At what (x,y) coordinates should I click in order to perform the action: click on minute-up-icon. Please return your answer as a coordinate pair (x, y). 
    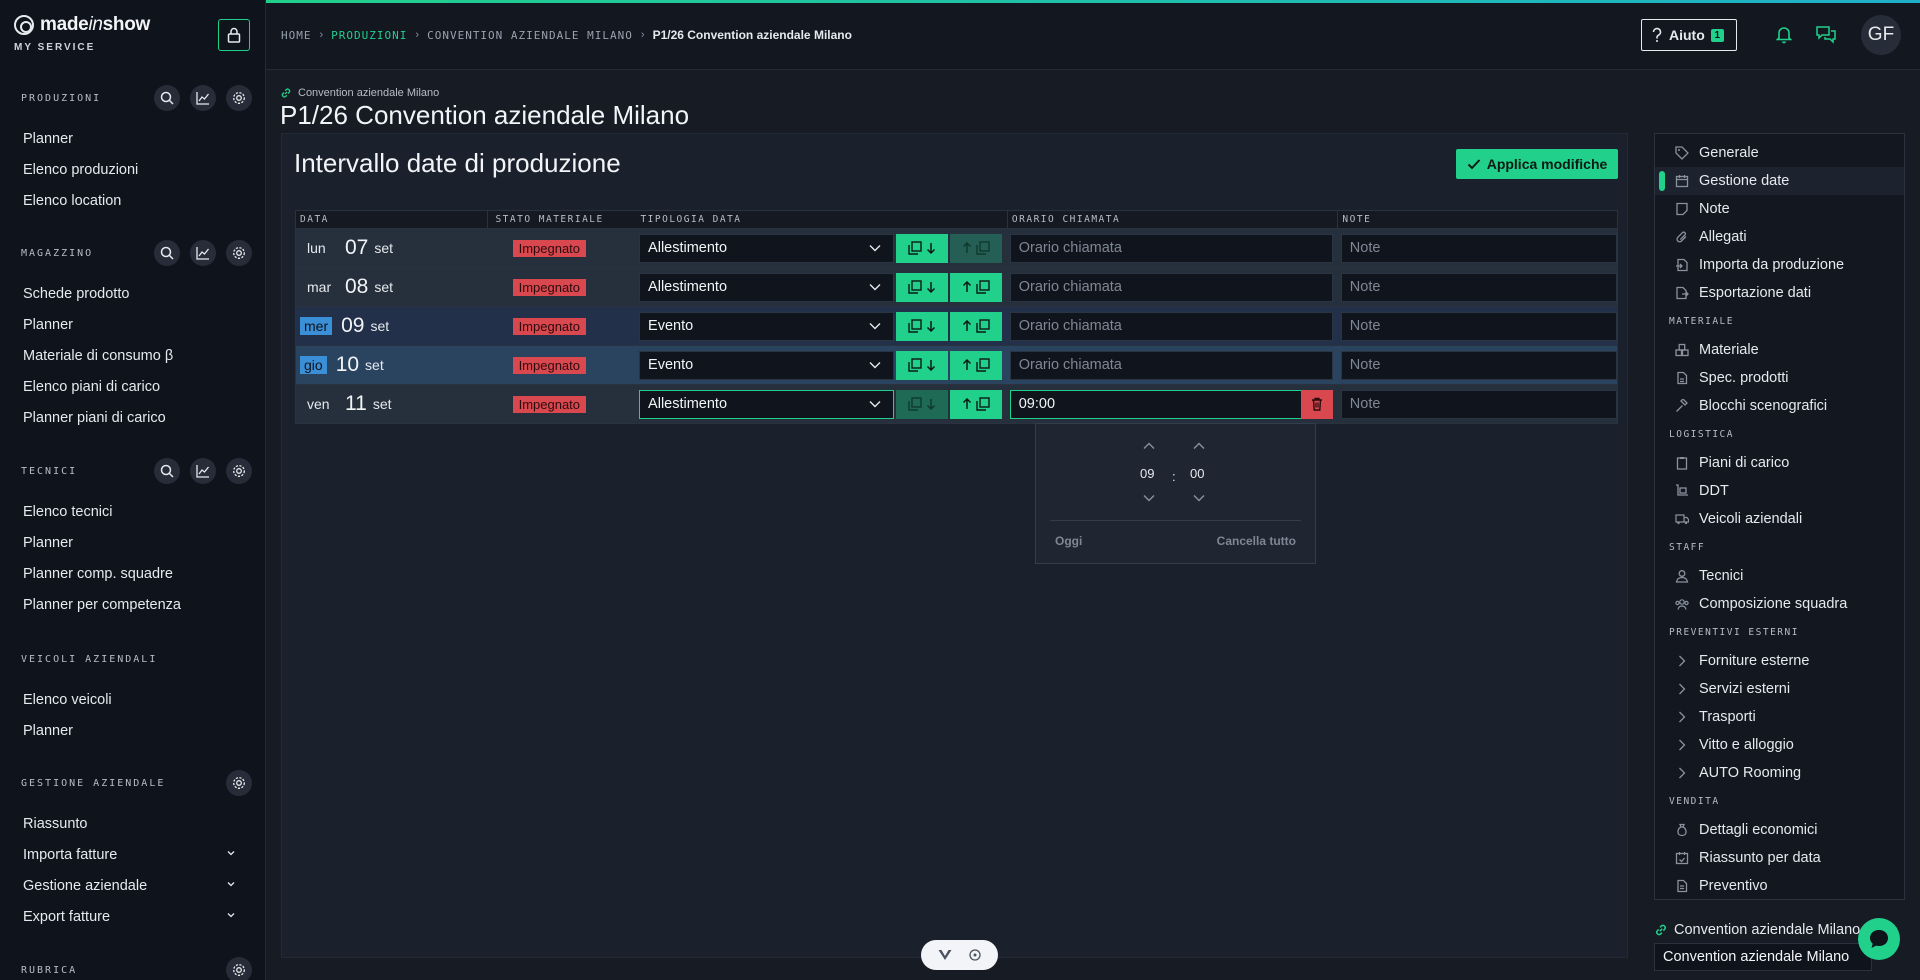
    Looking at the image, I should click on (1199, 446).